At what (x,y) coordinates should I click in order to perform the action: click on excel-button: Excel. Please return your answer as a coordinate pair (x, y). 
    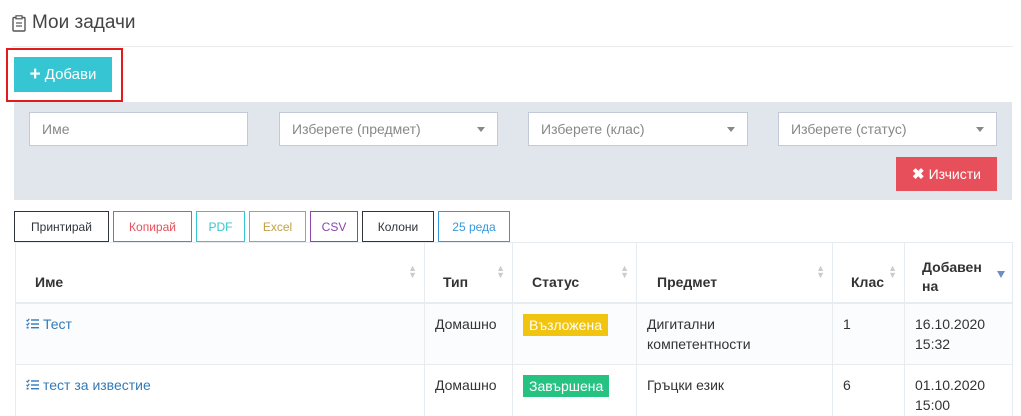
    Looking at the image, I should click on (277, 226).